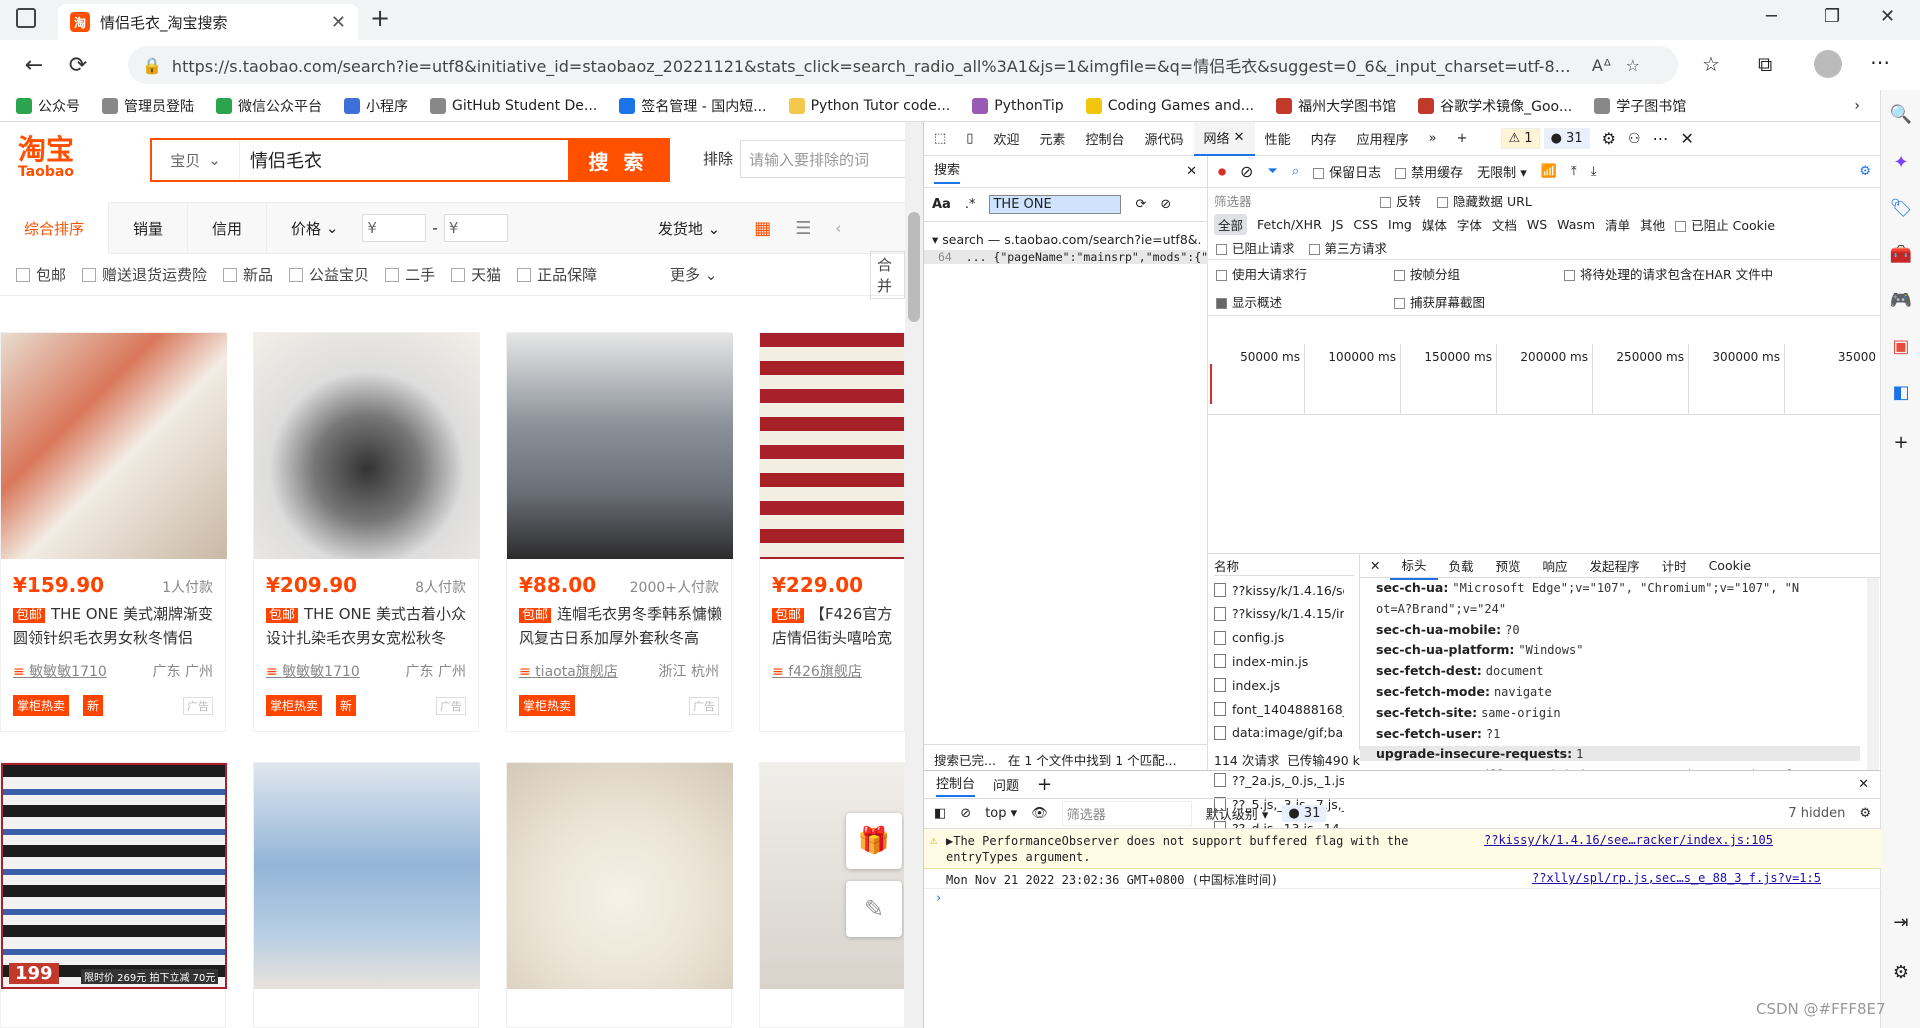 This screenshot has height=1028, width=1920. Describe the element at coordinates (803, 228) in the screenshot. I see `list-view-icon: ☰` at that location.